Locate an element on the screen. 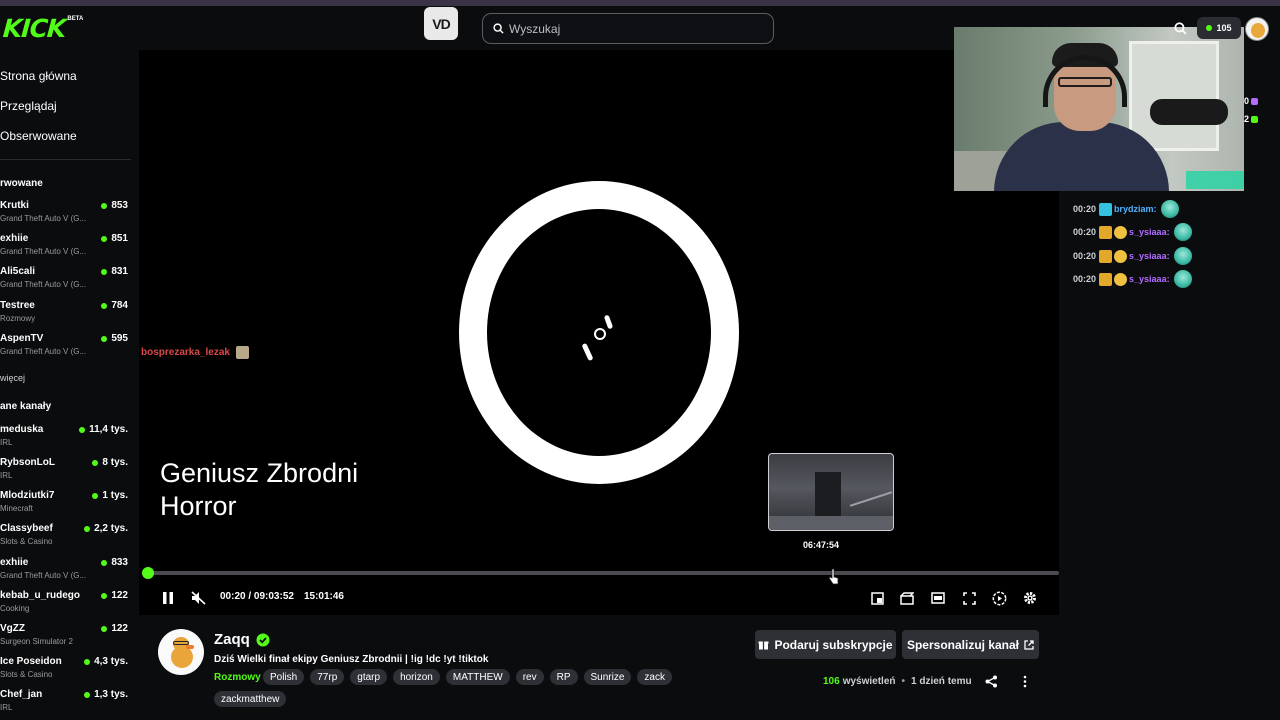  followed-channel: Testree Rozmowy 784 is located at coordinates (64, 315).